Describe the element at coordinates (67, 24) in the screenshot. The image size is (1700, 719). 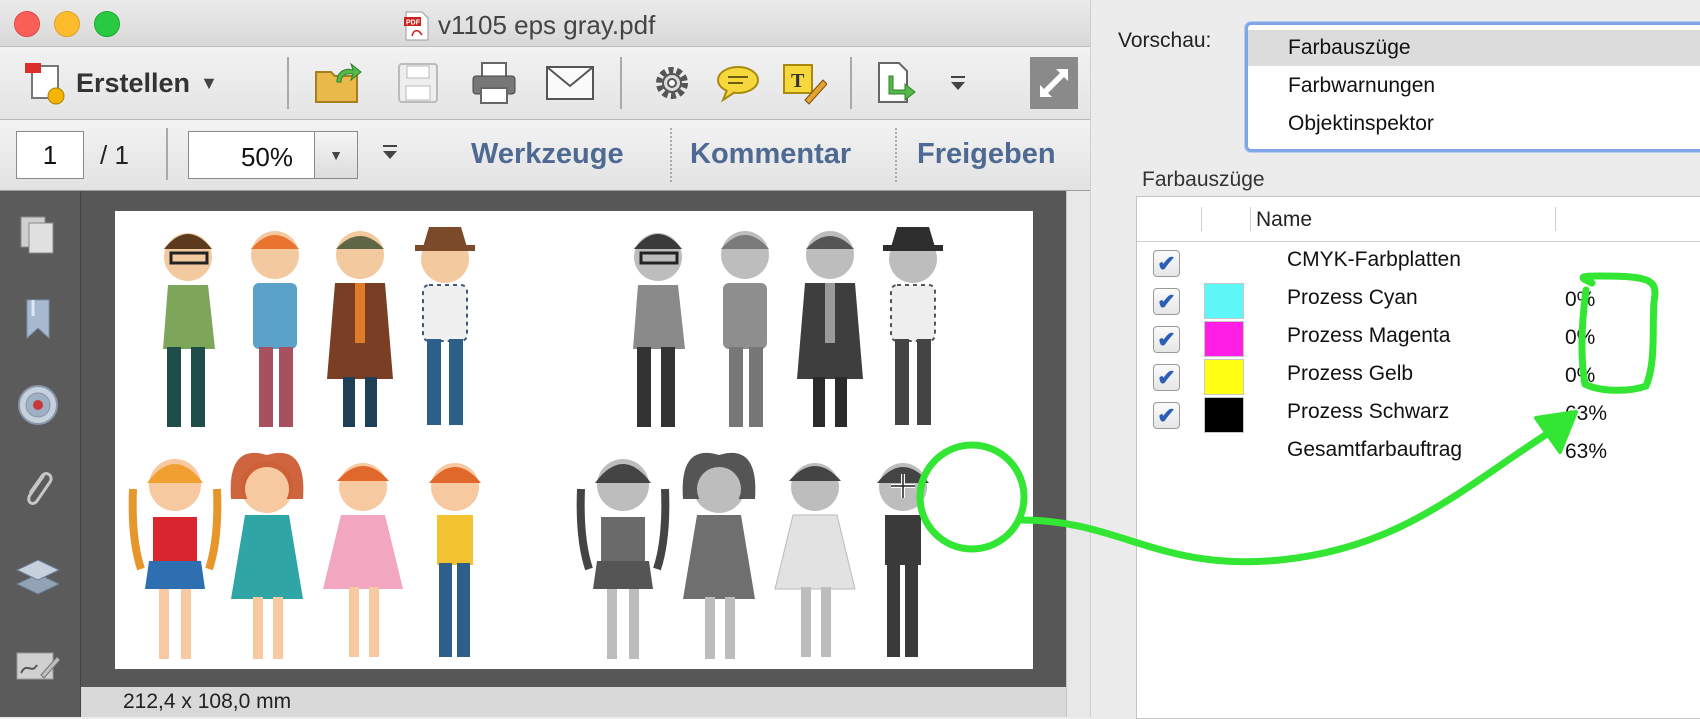
I see `minimize-window-button` at that location.